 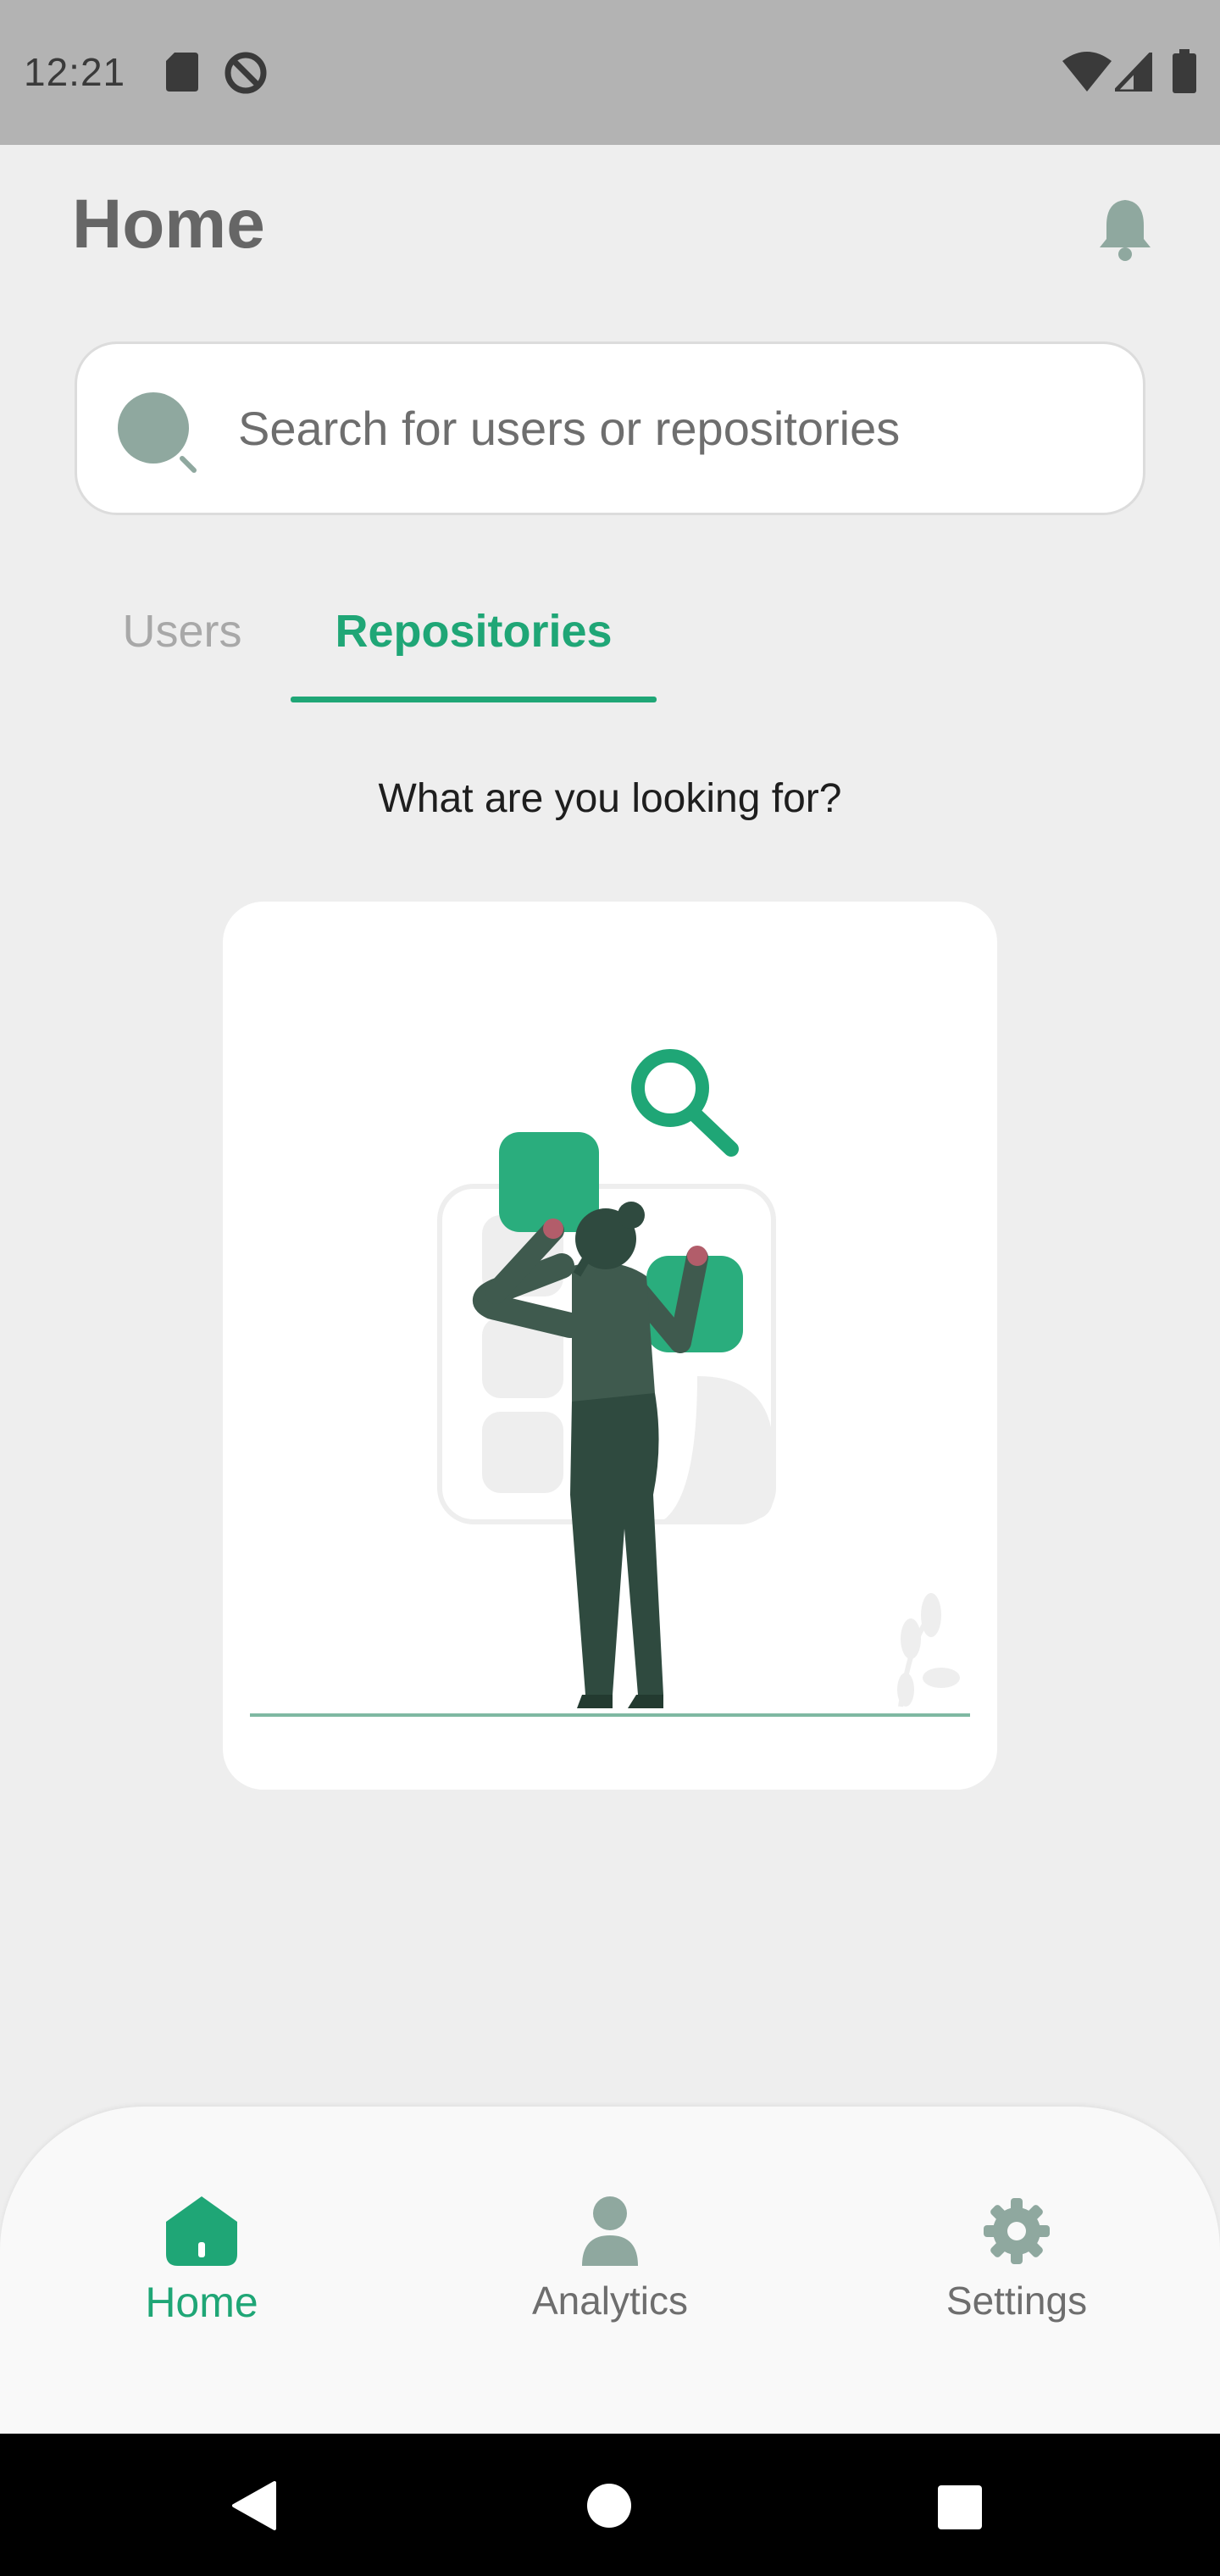 I want to click on search-bar, so click(x=610, y=428).